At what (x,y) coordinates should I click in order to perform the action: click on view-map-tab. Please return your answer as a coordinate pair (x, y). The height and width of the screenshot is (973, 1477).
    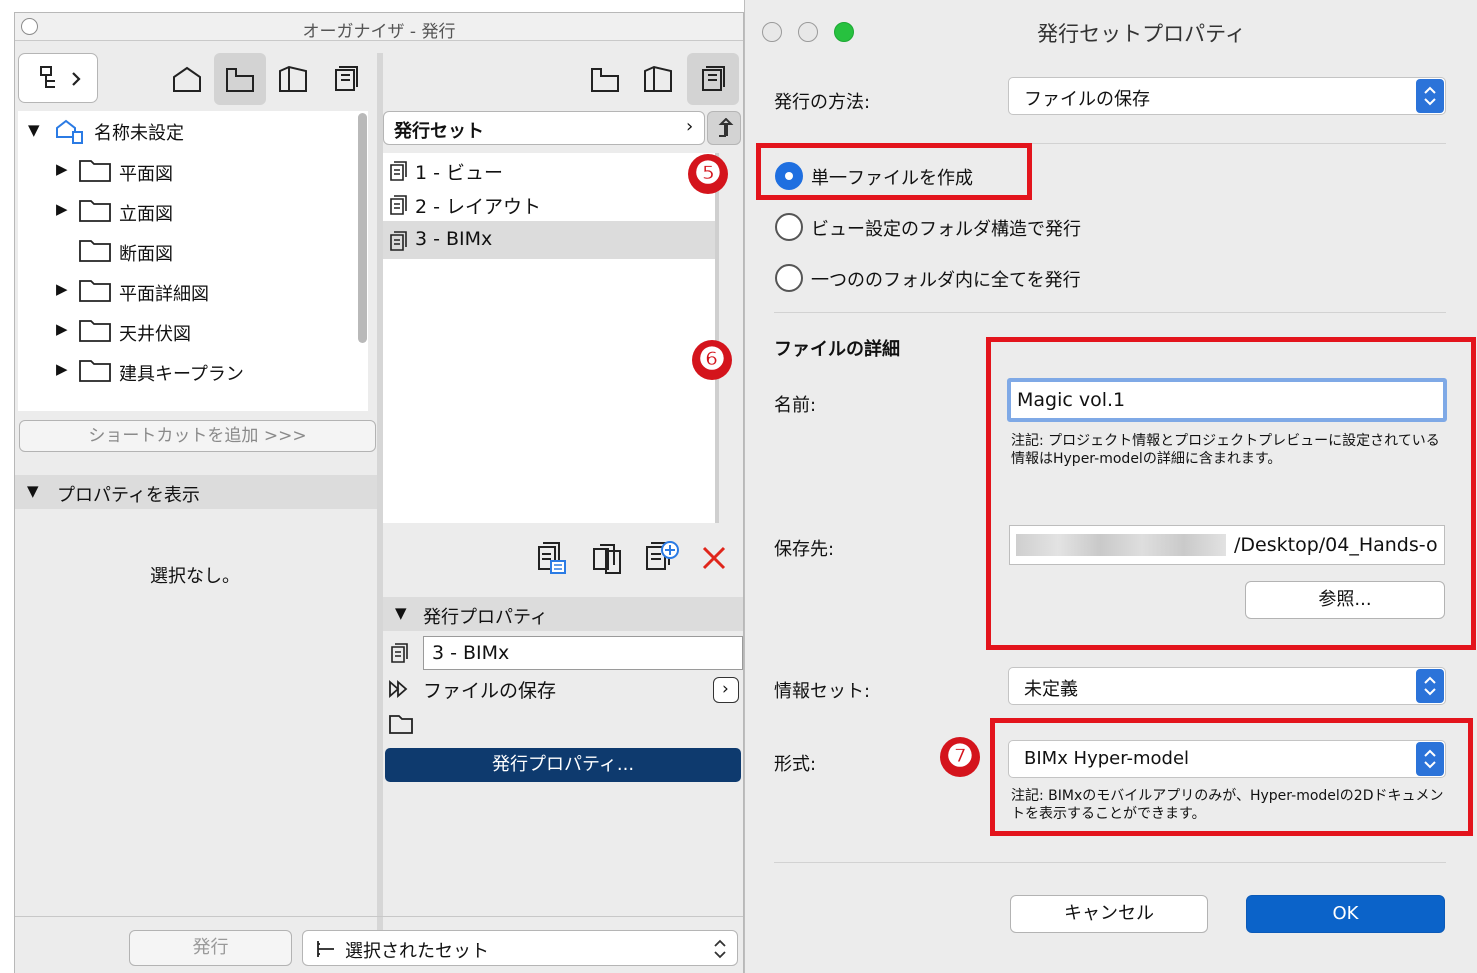
    Looking at the image, I should click on (240, 79).